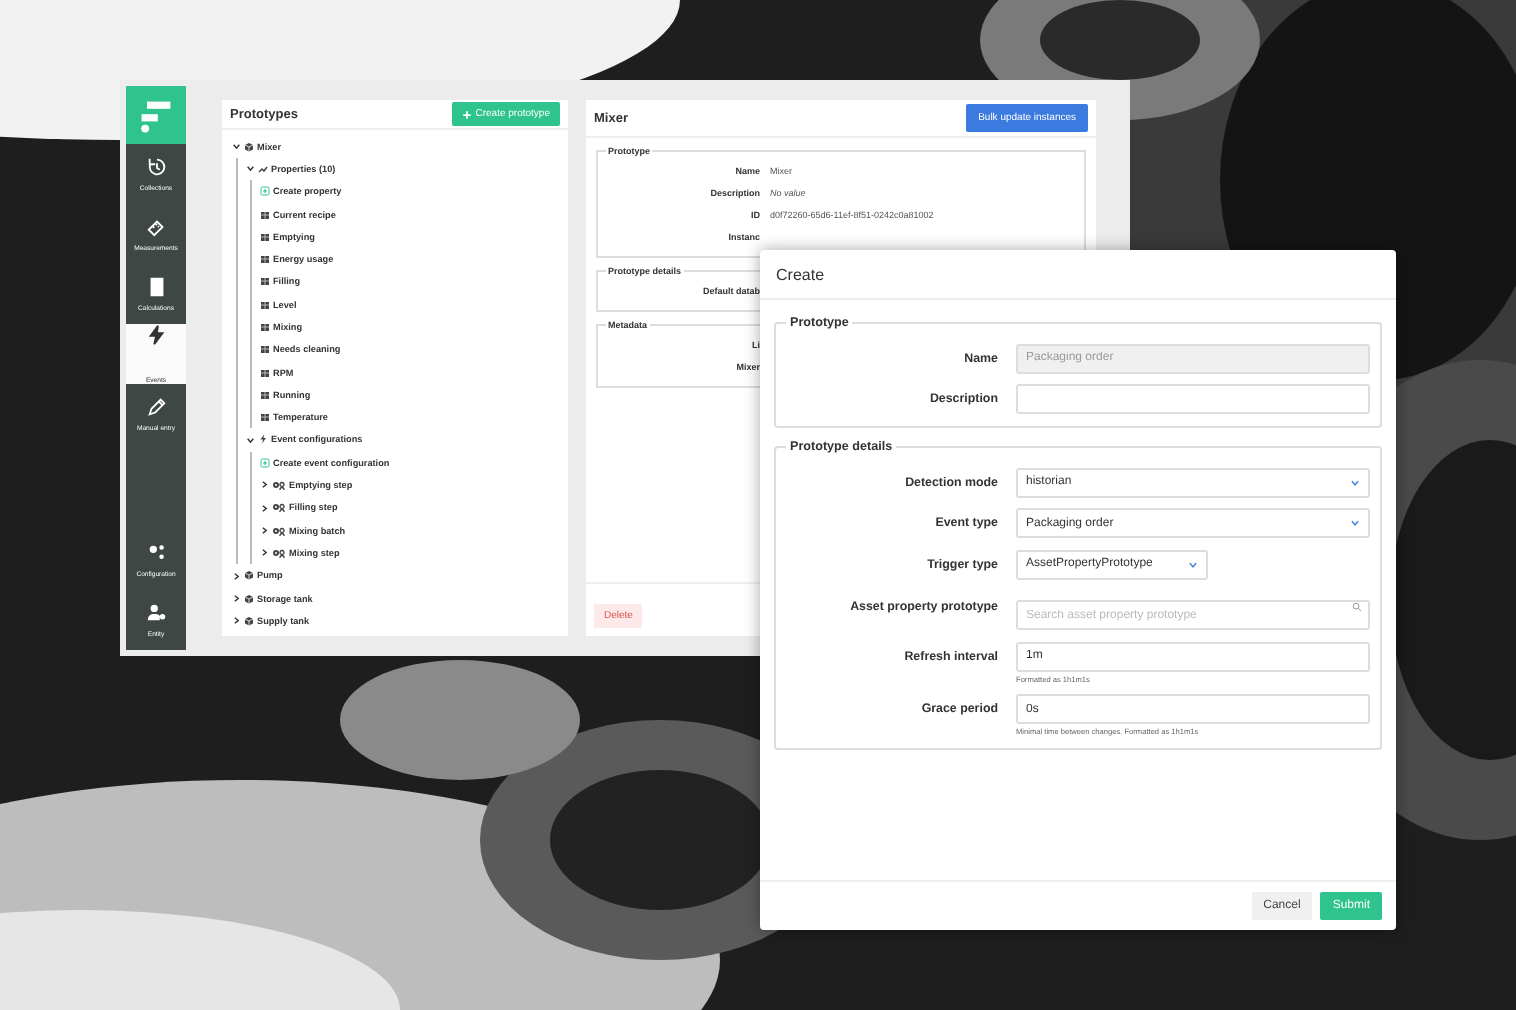 The image size is (1516, 1010). What do you see at coordinates (1193, 399) in the screenshot?
I see `text-field` at bounding box center [1193, 399].